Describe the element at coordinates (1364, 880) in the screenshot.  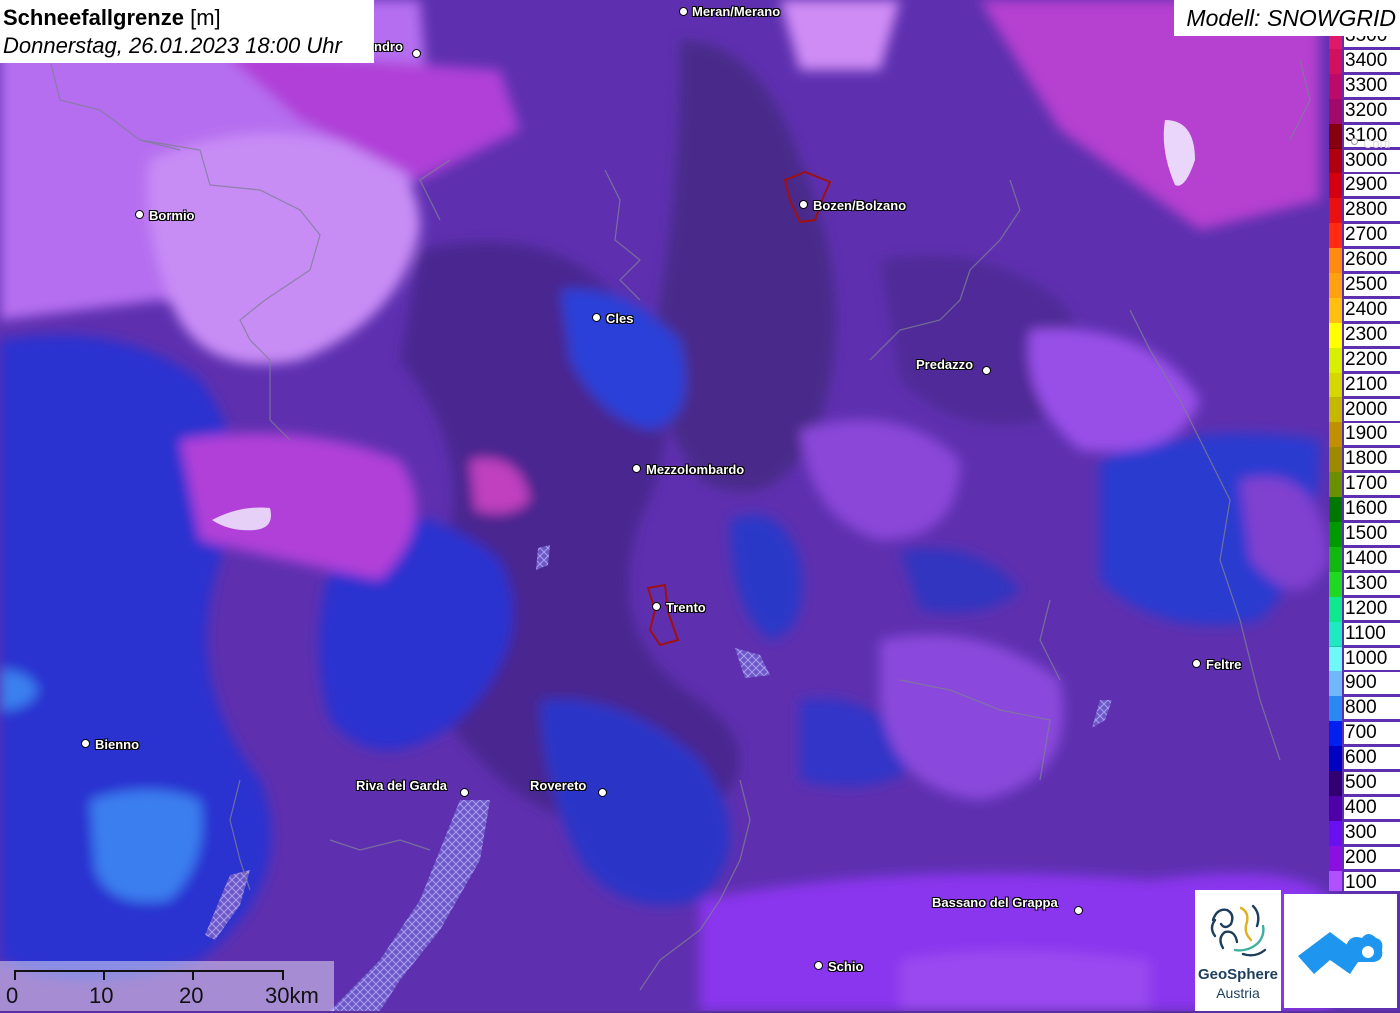
I see `legend-entry: 100` at that location.